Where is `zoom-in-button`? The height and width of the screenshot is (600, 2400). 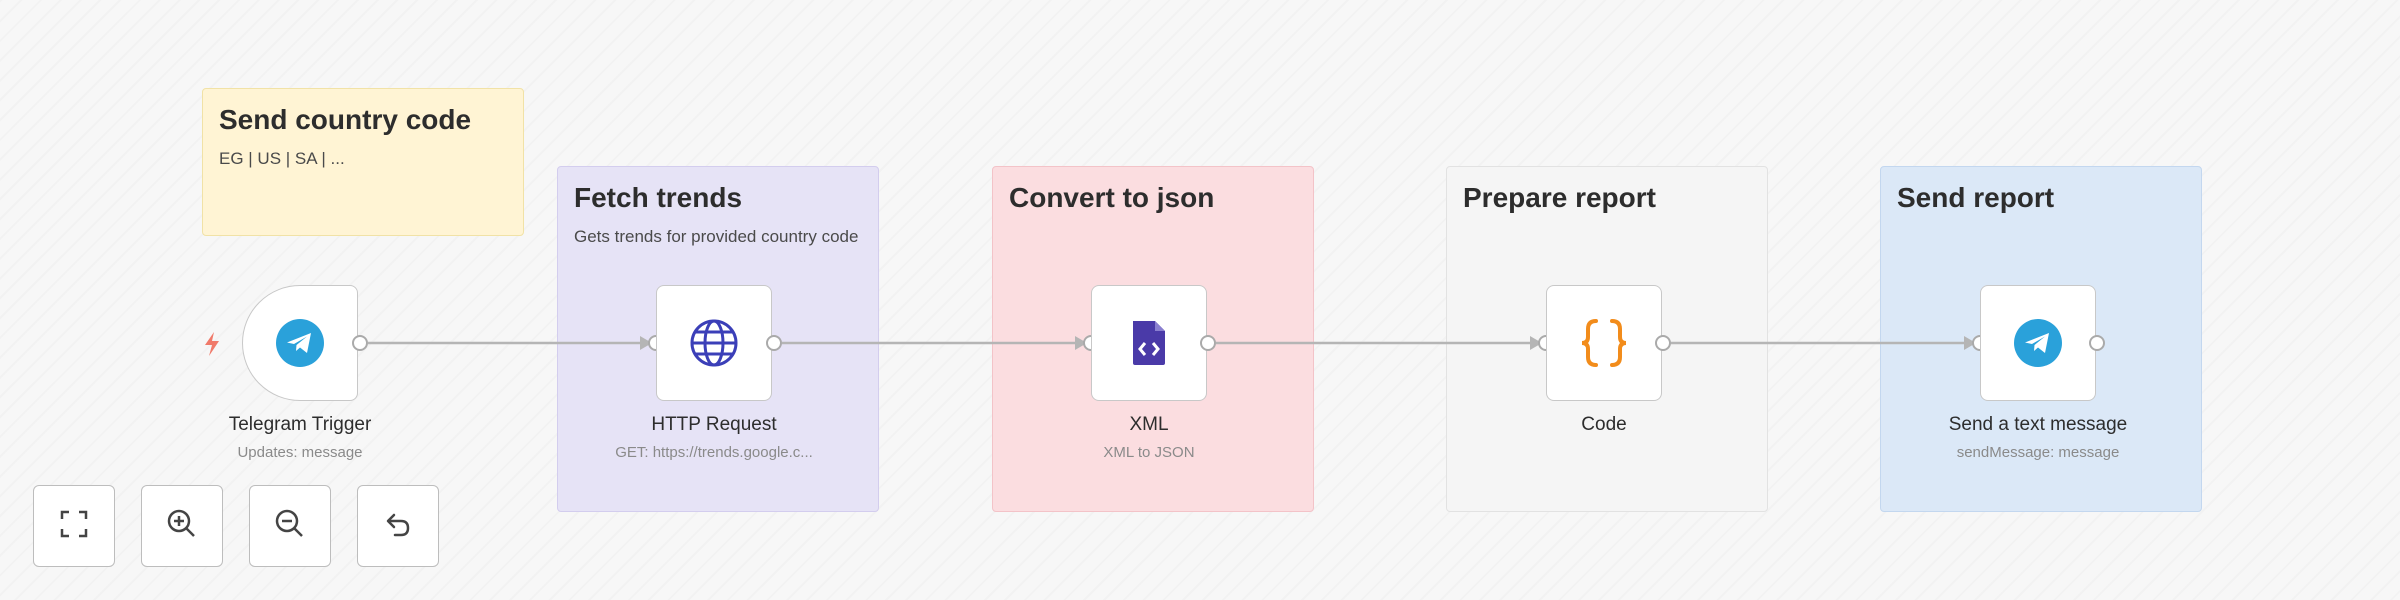 zoom-in-button is located at coordinates (182, 526).